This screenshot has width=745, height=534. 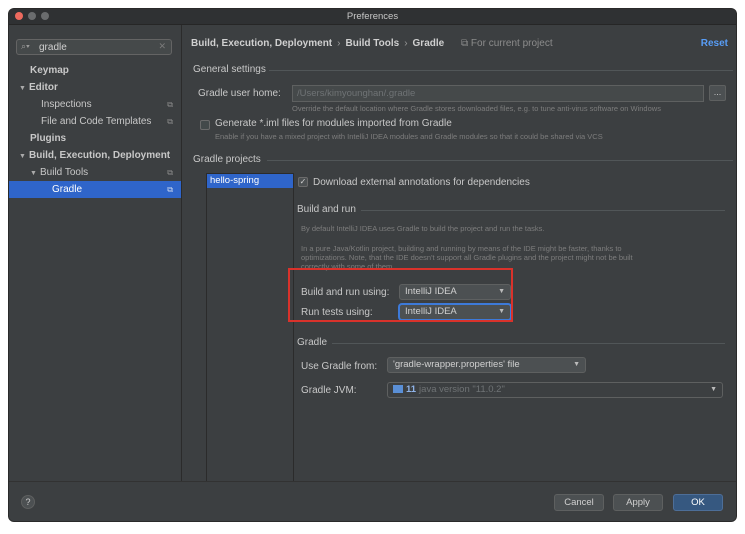 I want to click on sidebar-item-label: Build, Execution, Deployment, so click(x=100, y=155).